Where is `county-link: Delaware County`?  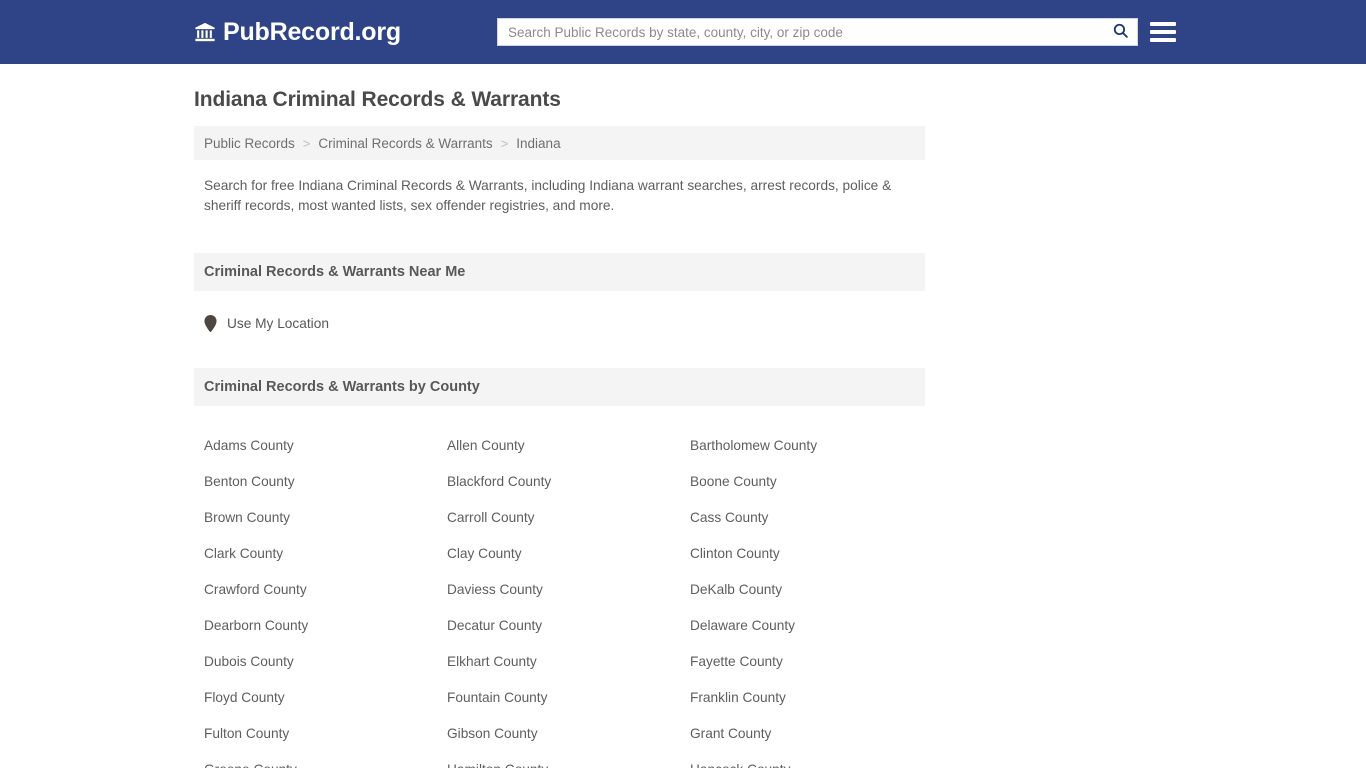 county-link: Delaware County is located at coordinates (801, 626).